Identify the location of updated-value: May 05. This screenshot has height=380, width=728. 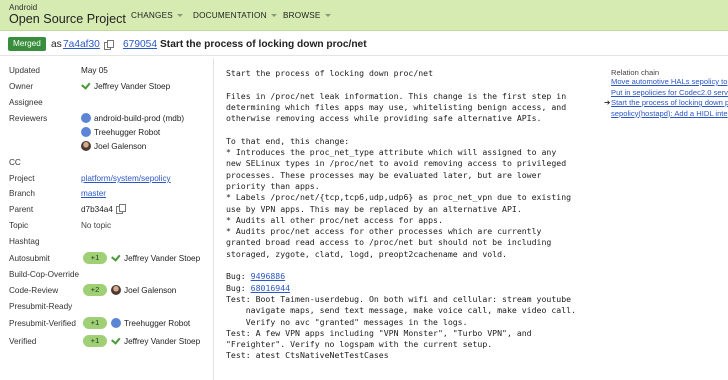
(94, 70).